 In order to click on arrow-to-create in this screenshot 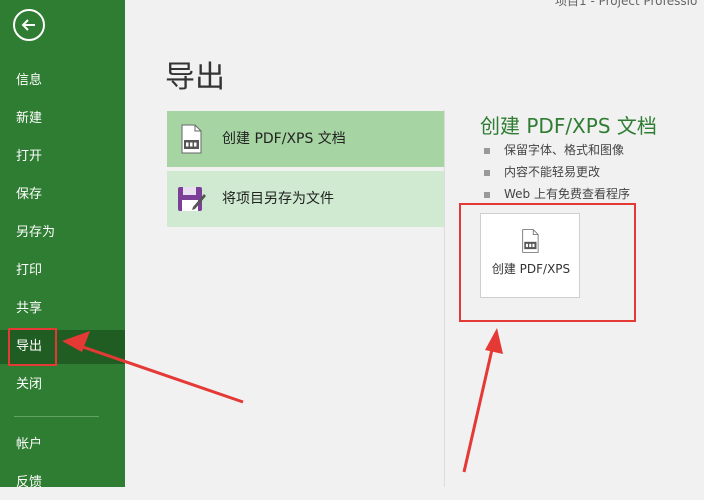, I will do `click(482, 400)`.